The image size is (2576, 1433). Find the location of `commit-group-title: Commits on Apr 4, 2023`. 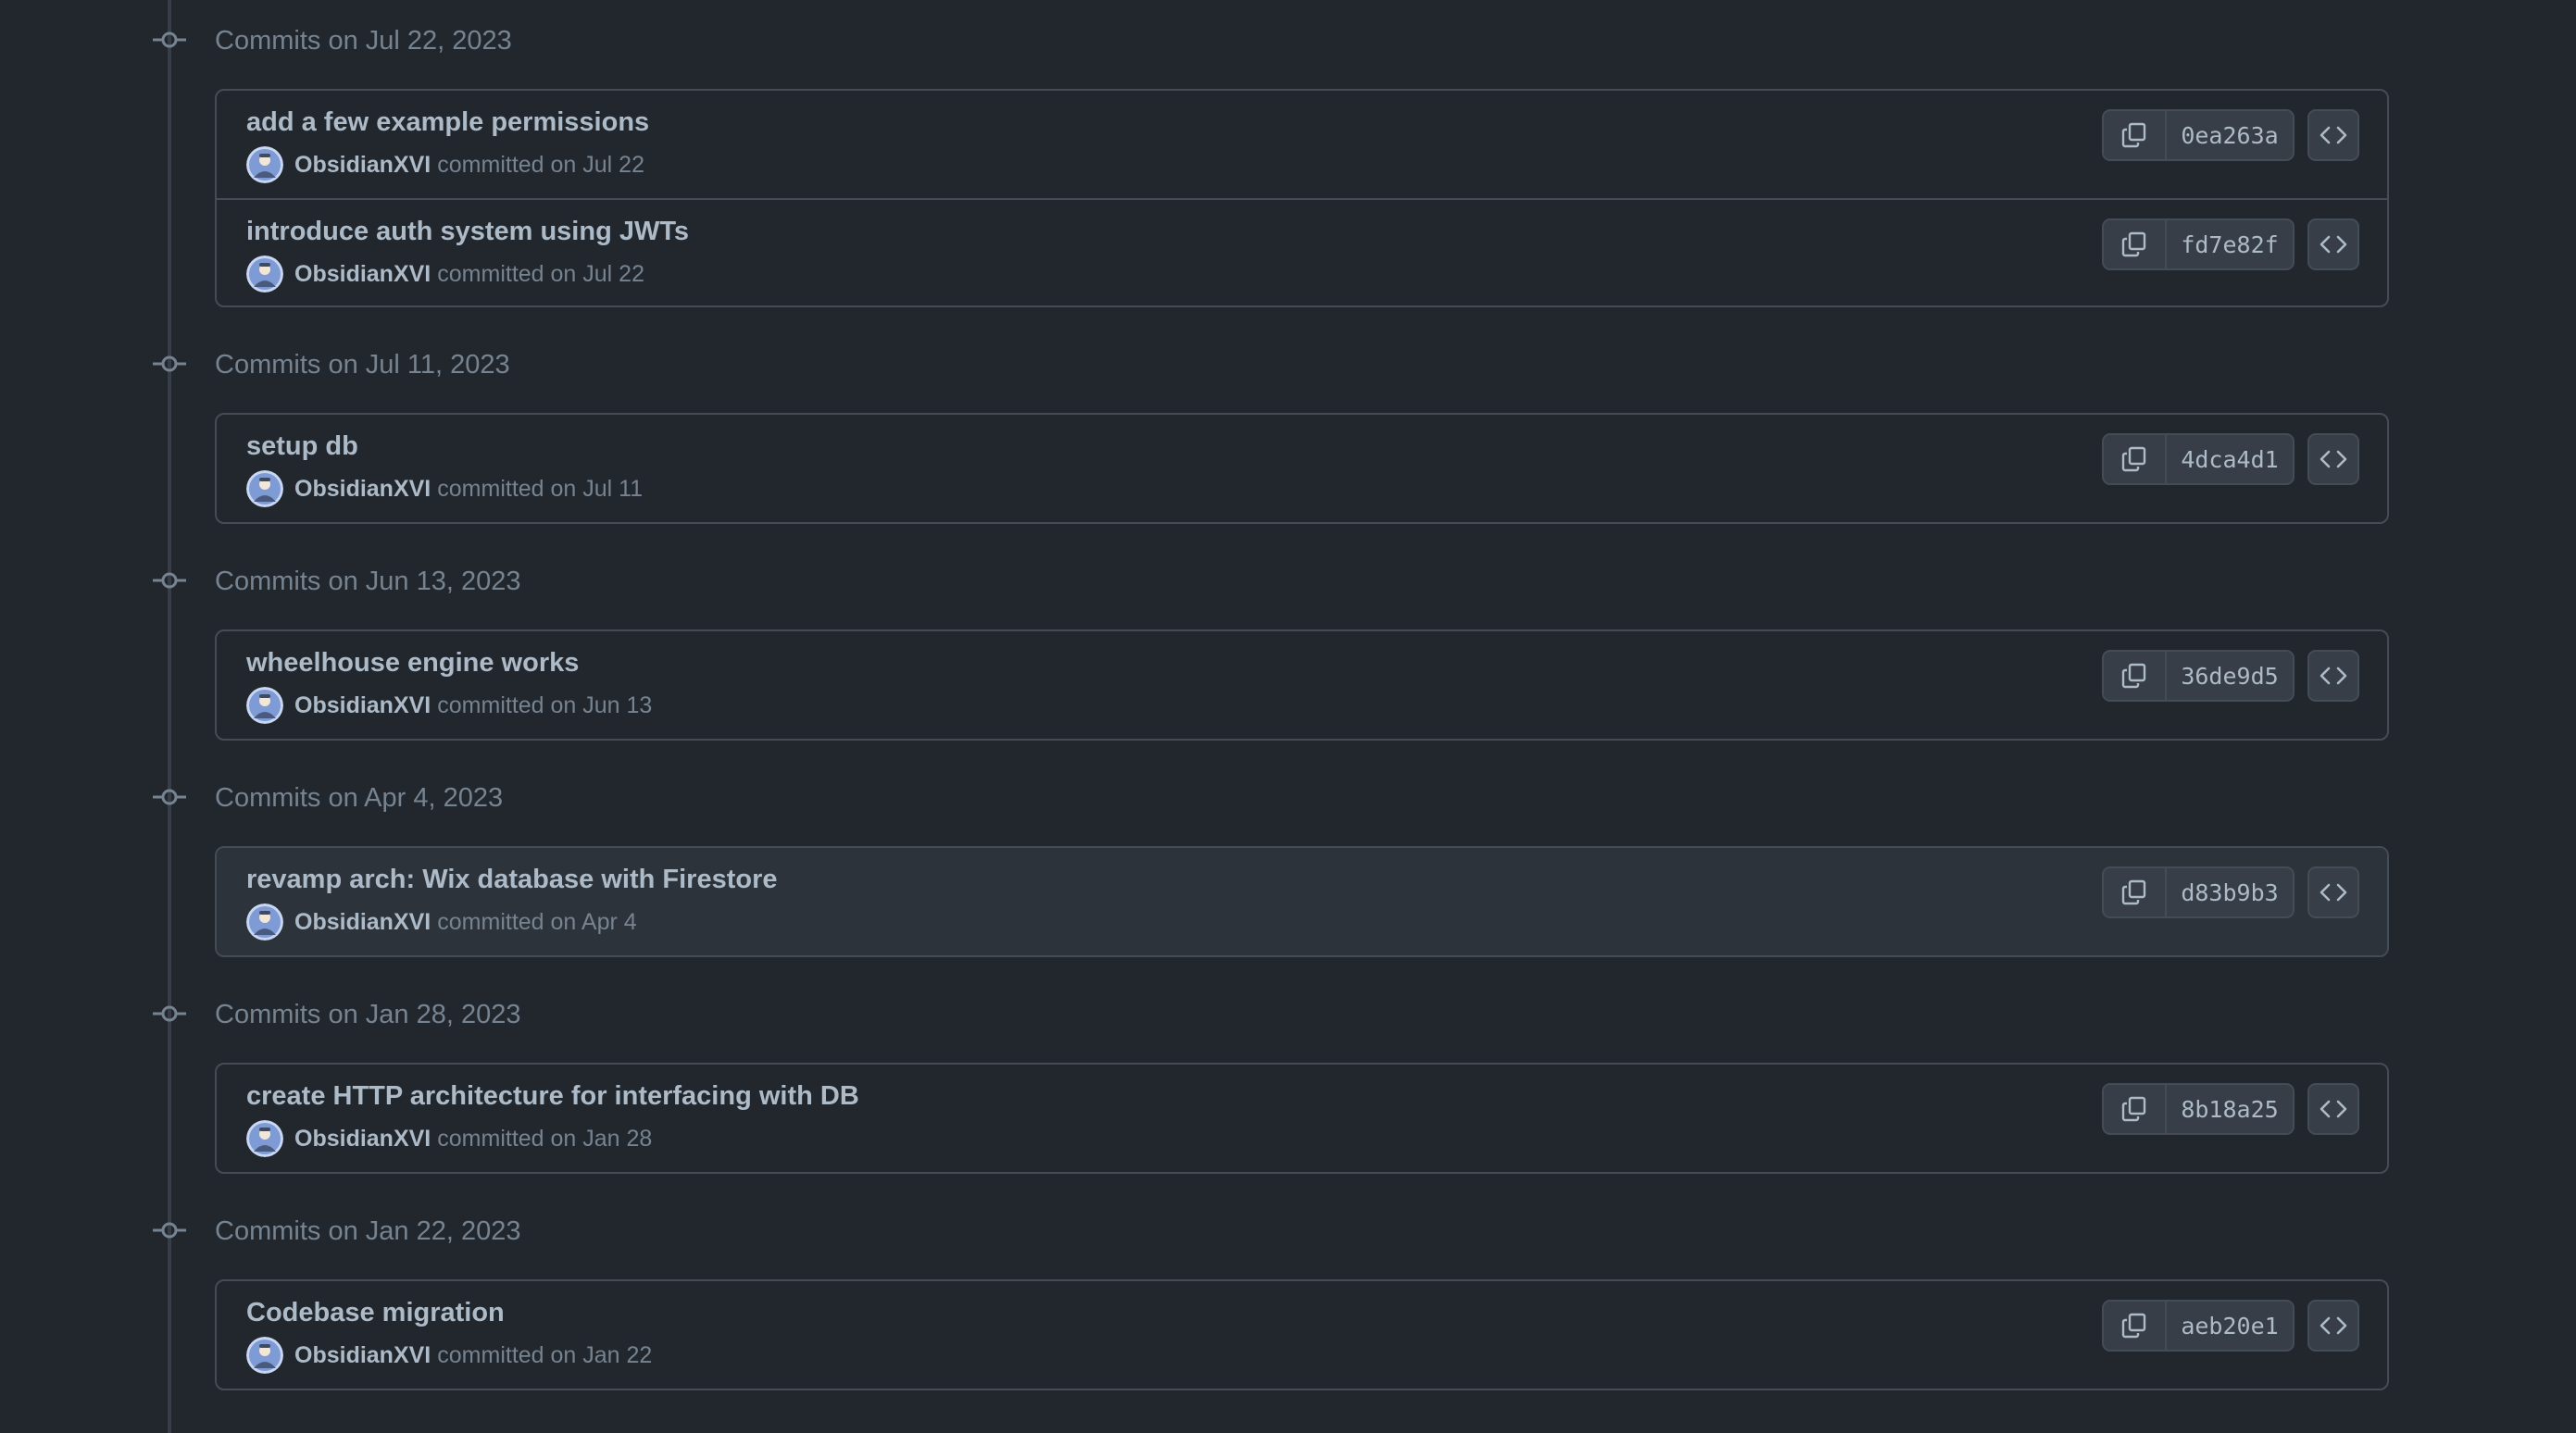

commit-group-title: Commits on Apr 4, 2023 is located at coordinates (359, 798).